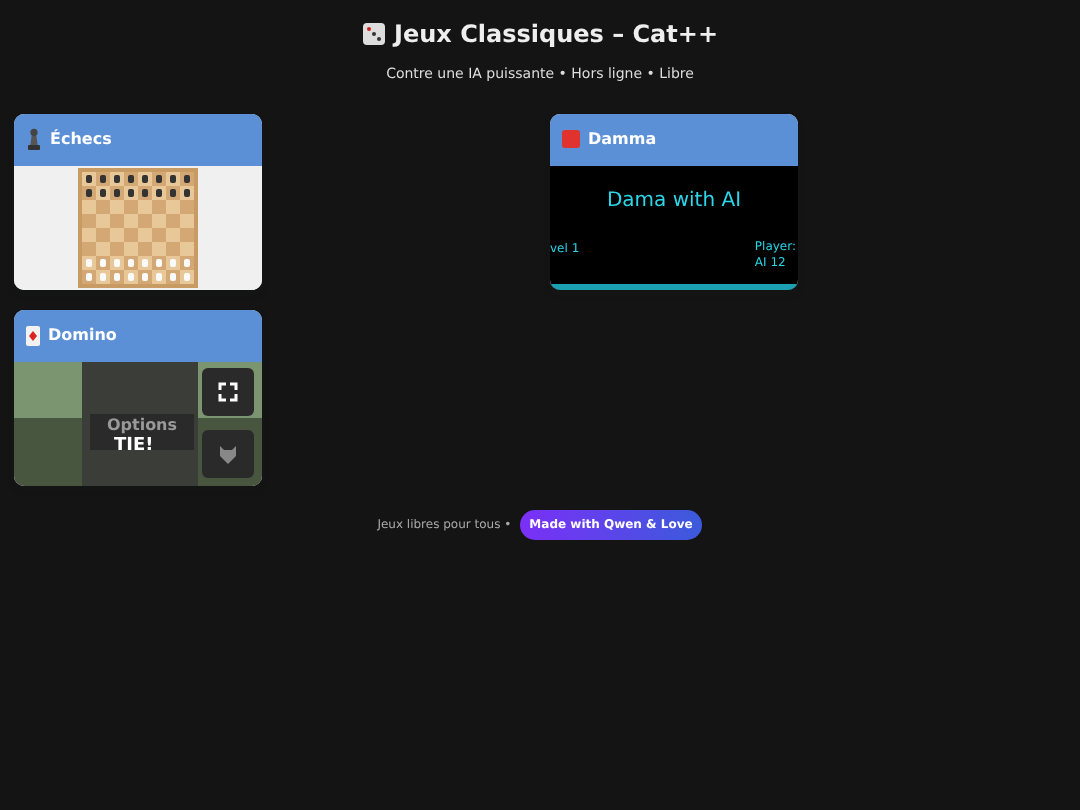  I want to click on page-title: Jeux Classiques – Cat++, so click(556, 35).